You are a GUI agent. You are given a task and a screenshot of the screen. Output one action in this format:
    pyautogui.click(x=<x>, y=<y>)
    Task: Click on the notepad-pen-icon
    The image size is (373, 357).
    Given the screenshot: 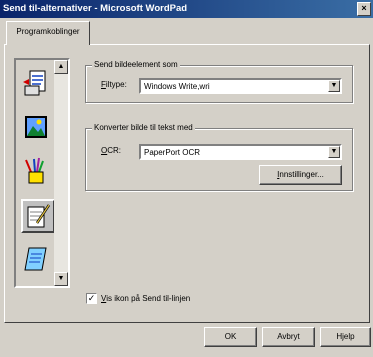 What is the action you would take?
    pyautogui.click(x=38, y=216)
    